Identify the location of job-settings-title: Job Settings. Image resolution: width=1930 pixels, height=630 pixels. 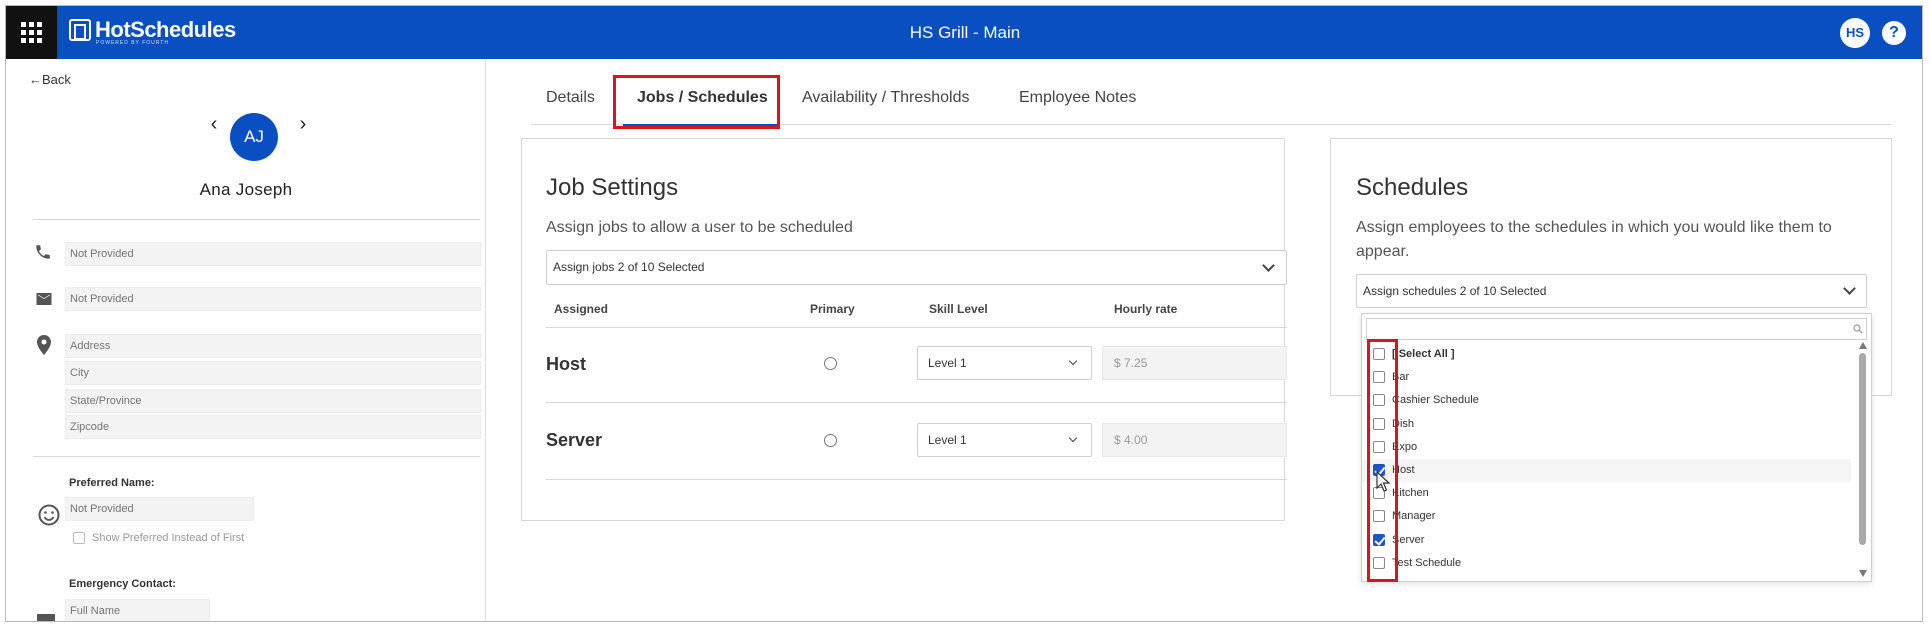
(612, 187).